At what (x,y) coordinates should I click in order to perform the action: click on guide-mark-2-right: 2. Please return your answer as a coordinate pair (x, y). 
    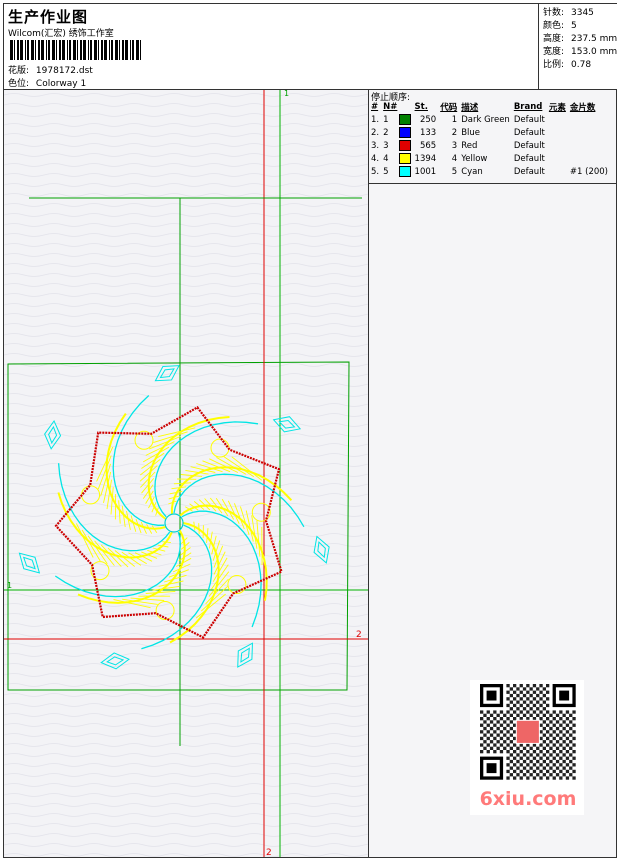
    Looking at the image, I should click on (359, 635).